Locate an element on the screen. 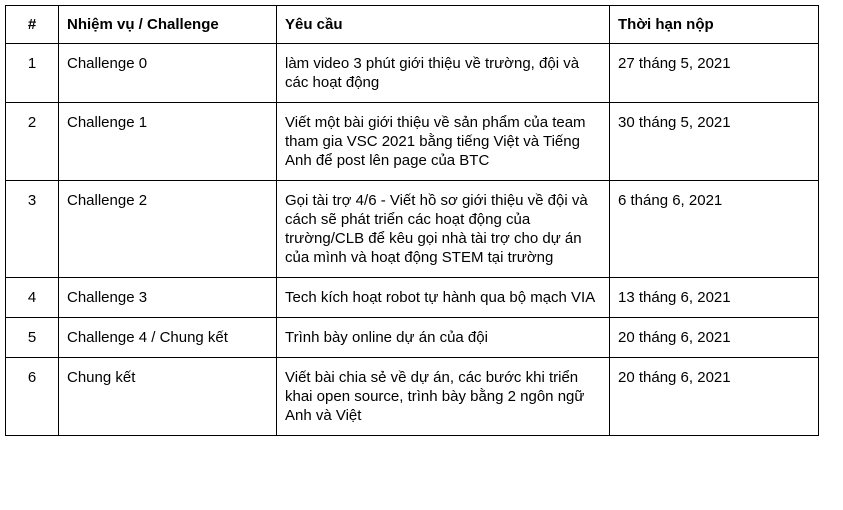  header-requirement: Yêu cầu is located at coordinates (443, 24).